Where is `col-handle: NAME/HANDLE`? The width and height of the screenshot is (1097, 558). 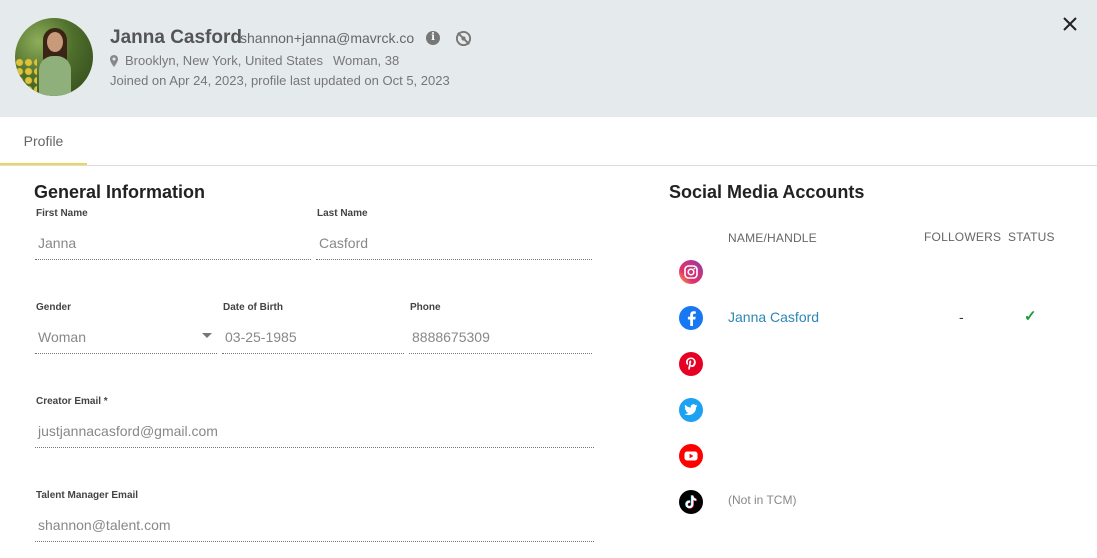
col-handle: NAME/HANDLE is located at coordinates (772, 238).